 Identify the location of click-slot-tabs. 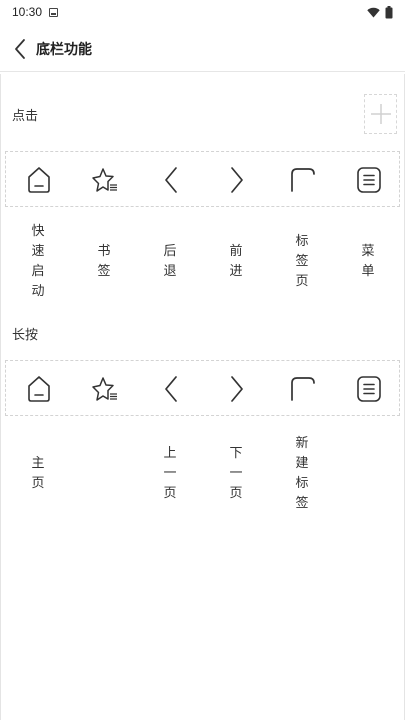
(303, 180).